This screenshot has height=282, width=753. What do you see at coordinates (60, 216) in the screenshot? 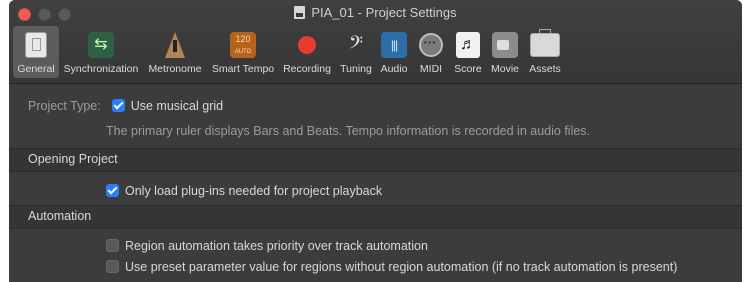
I see `automation-header: Automation` at bounding box center [60, 216].